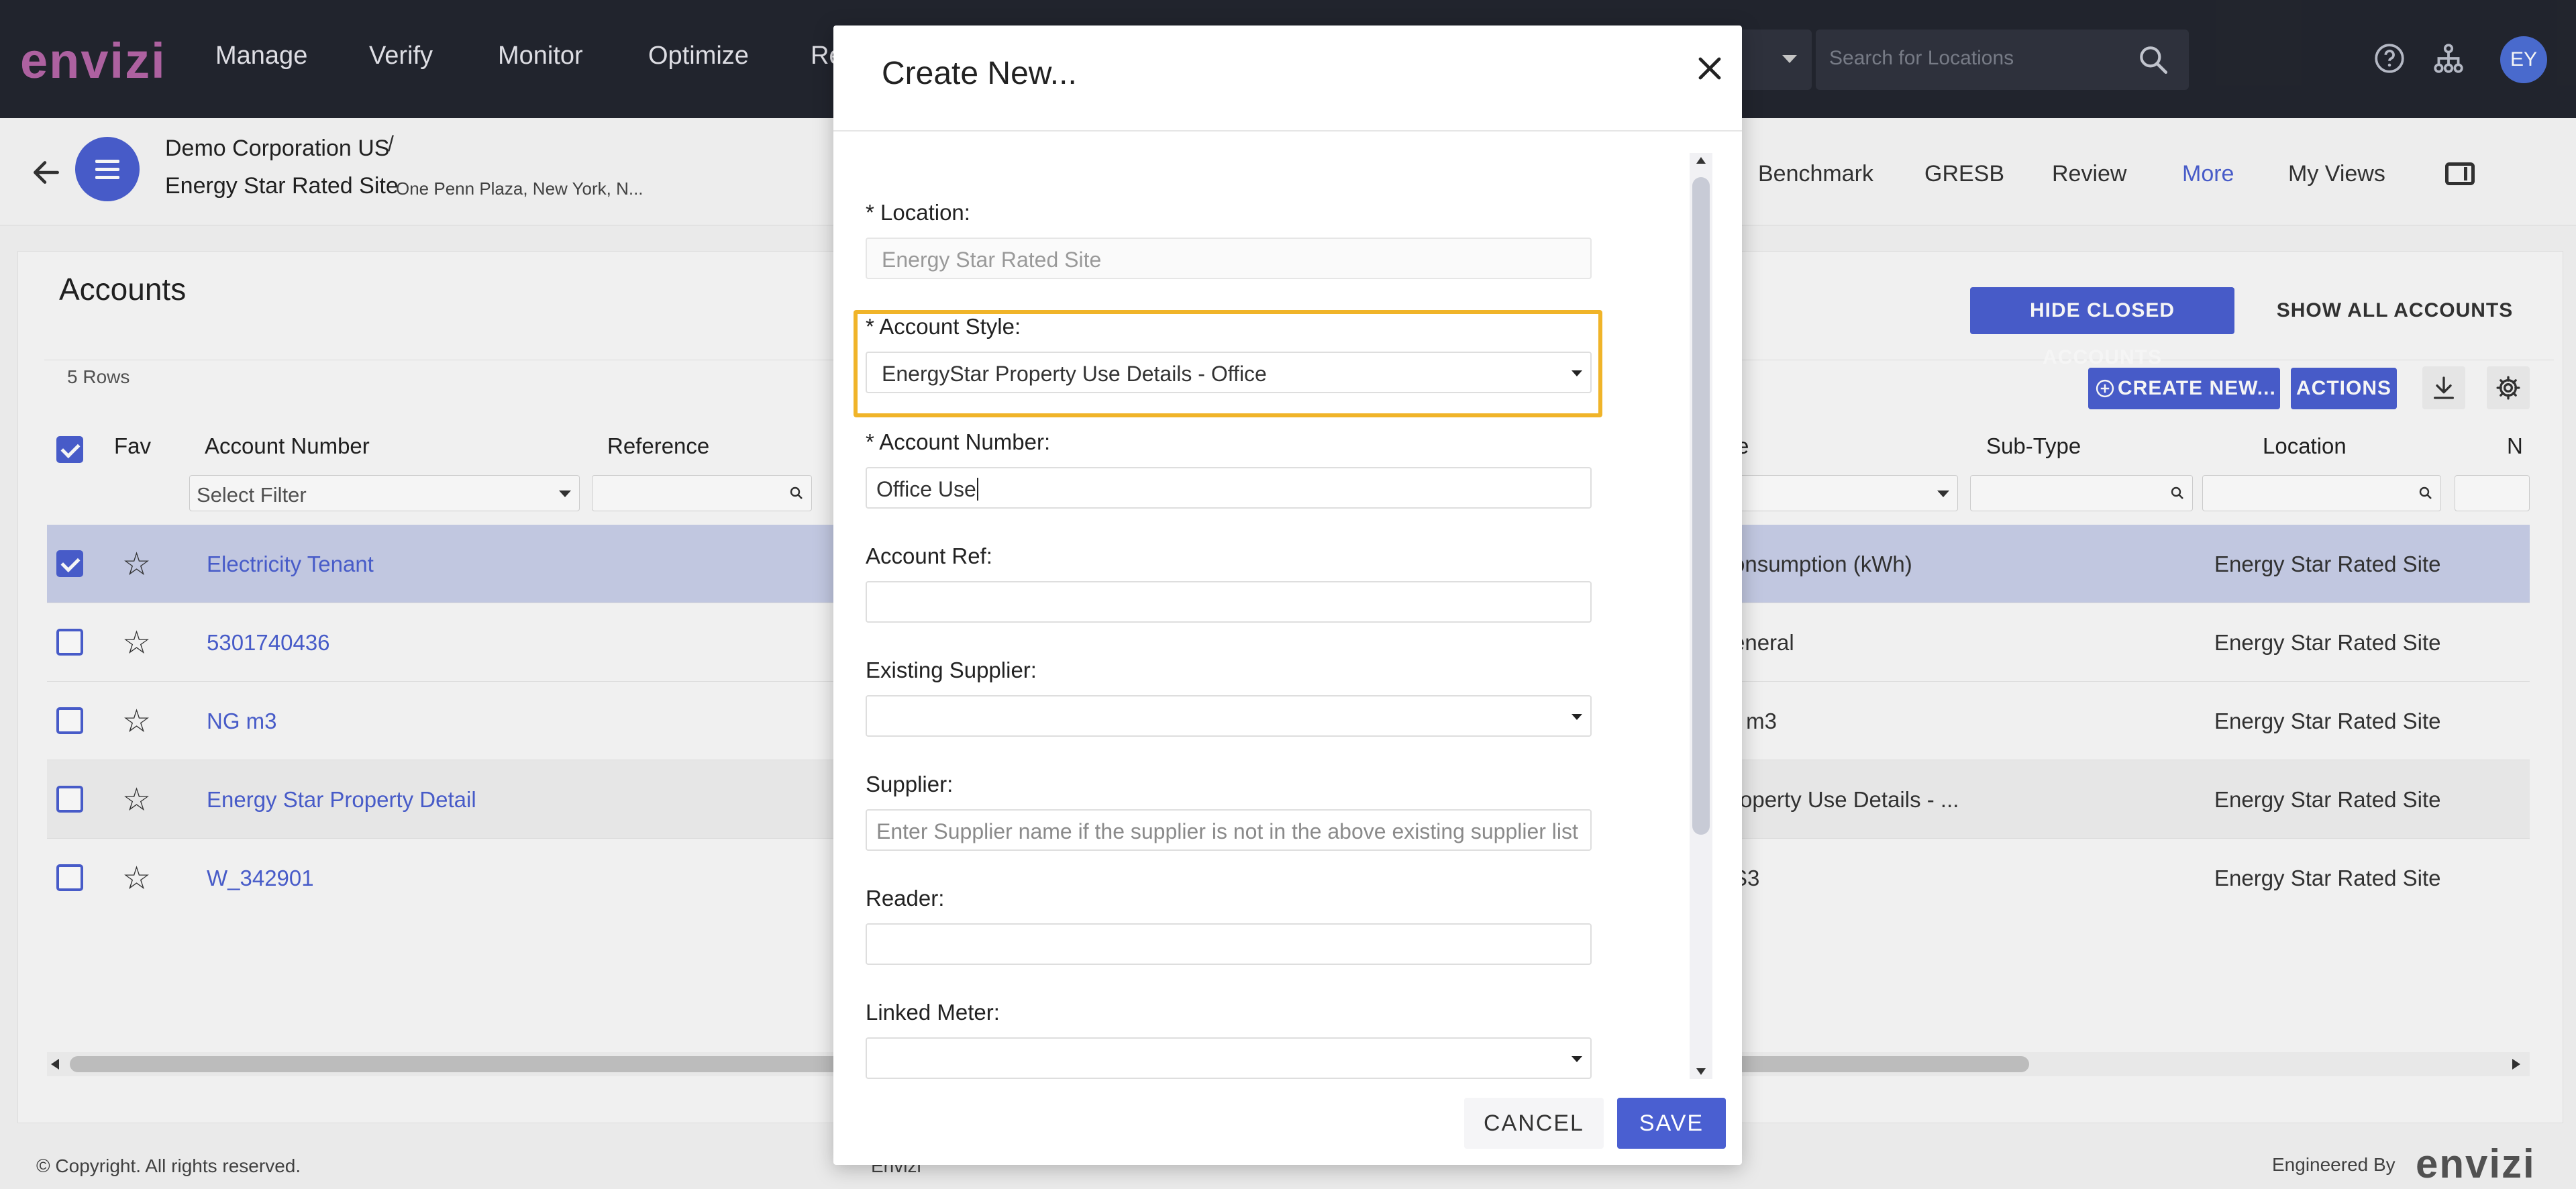  Describe the element at coordinates (943, 326) in the screenshot. I see `account-style-label: * Account Style:` at that location.